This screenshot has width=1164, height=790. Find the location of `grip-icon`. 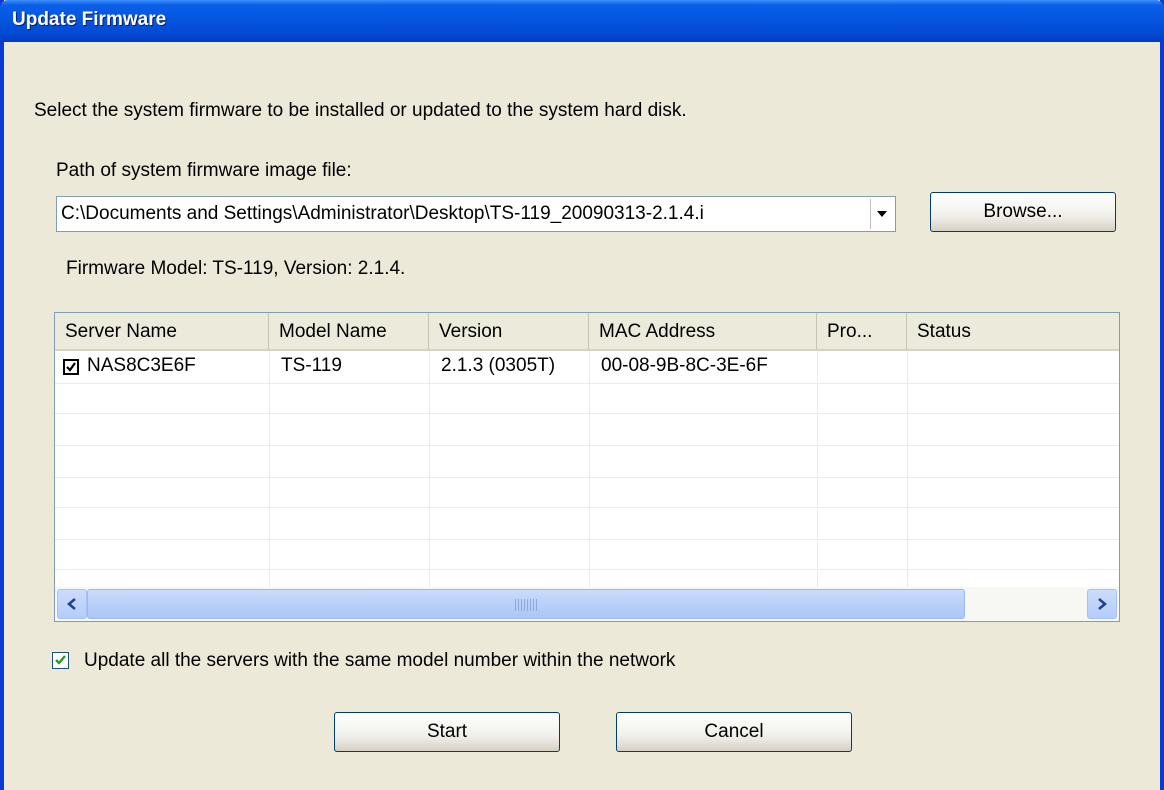

grip-icon is located at coordinates (526, 605).